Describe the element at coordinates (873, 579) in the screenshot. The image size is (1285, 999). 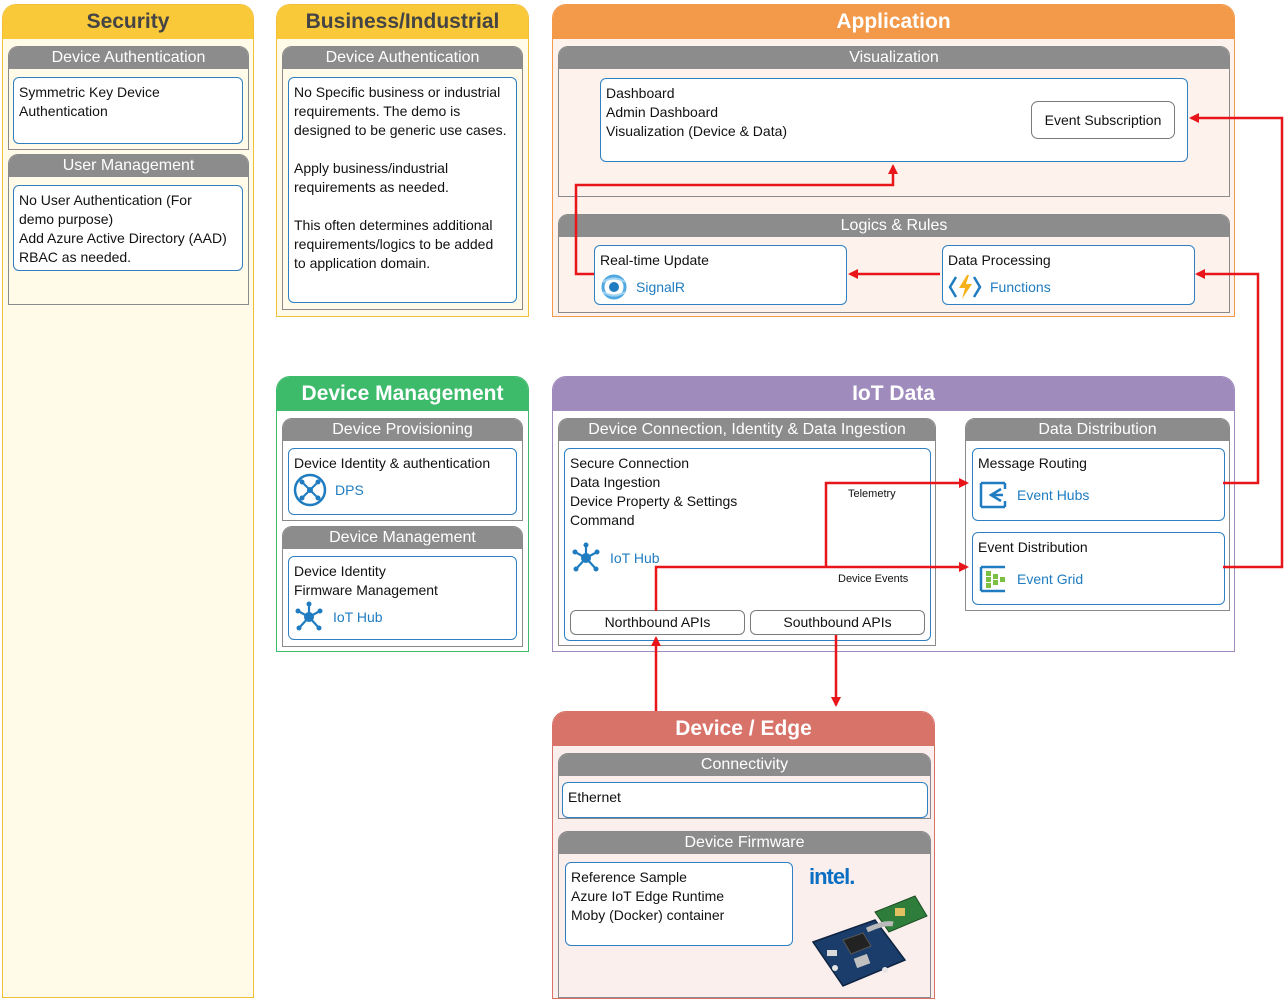
I see `device-events-label: Device Events` at that location.